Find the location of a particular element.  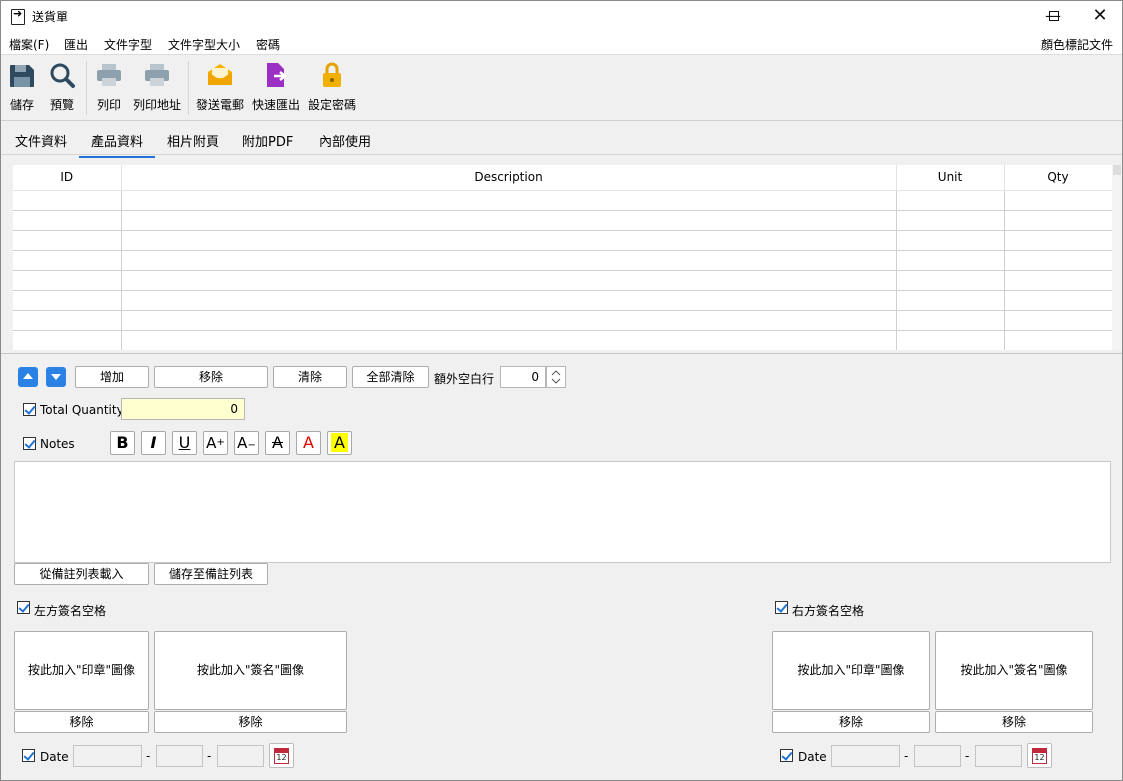

highlight-icon: A is located at coordinates (339, 443).